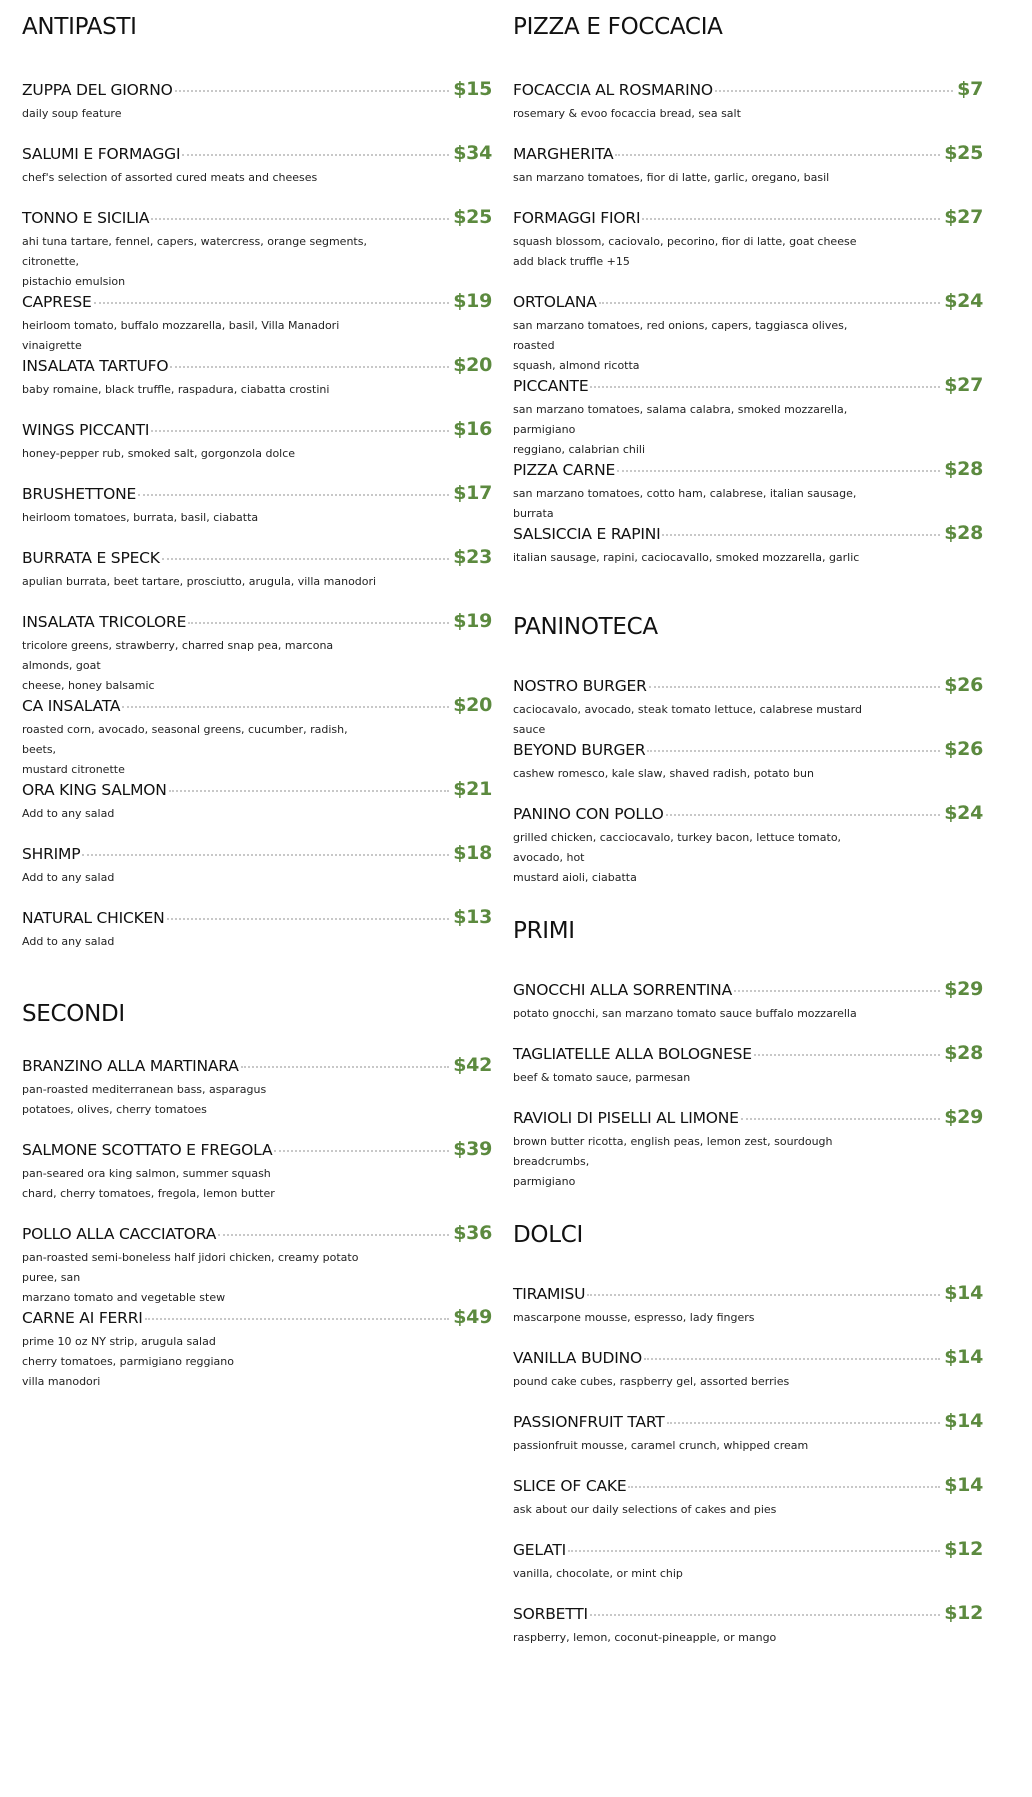 The width and height of the screenshot is (1032, 1797). What do you see at coordinates (748, 218) in the screenshot?
I see `item-line: FORMAGGI FIORI $27` at bounding box center [748, 218].